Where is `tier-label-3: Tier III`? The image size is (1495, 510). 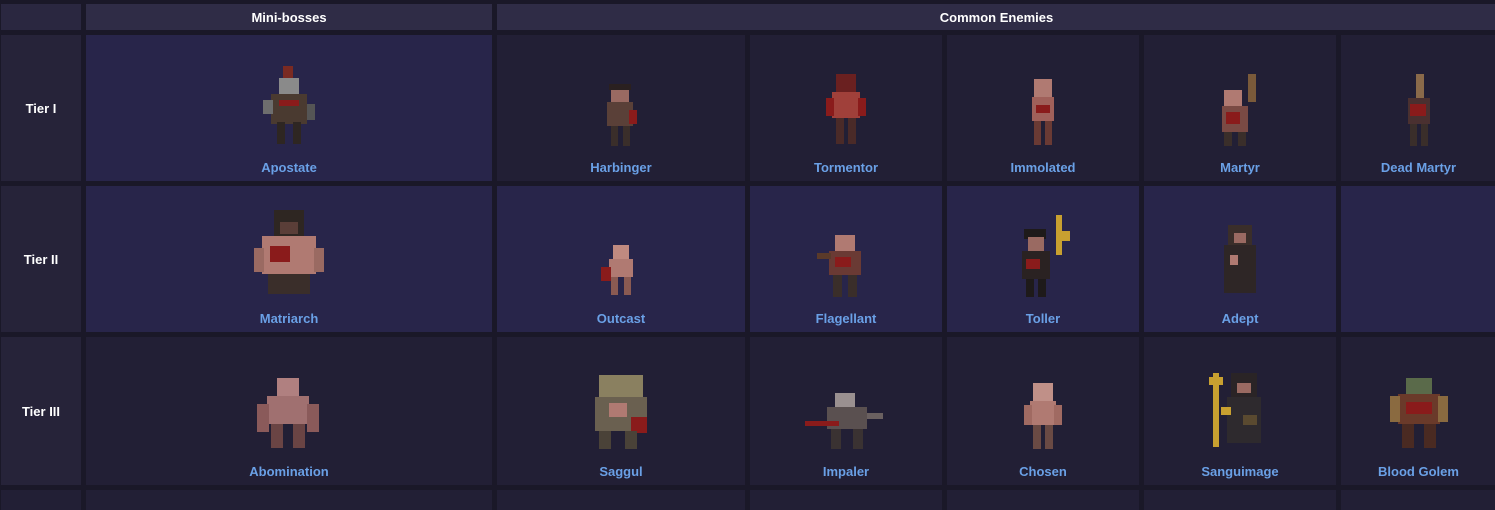 tier-label-3: Tier III is located at coordinates (41, 411).